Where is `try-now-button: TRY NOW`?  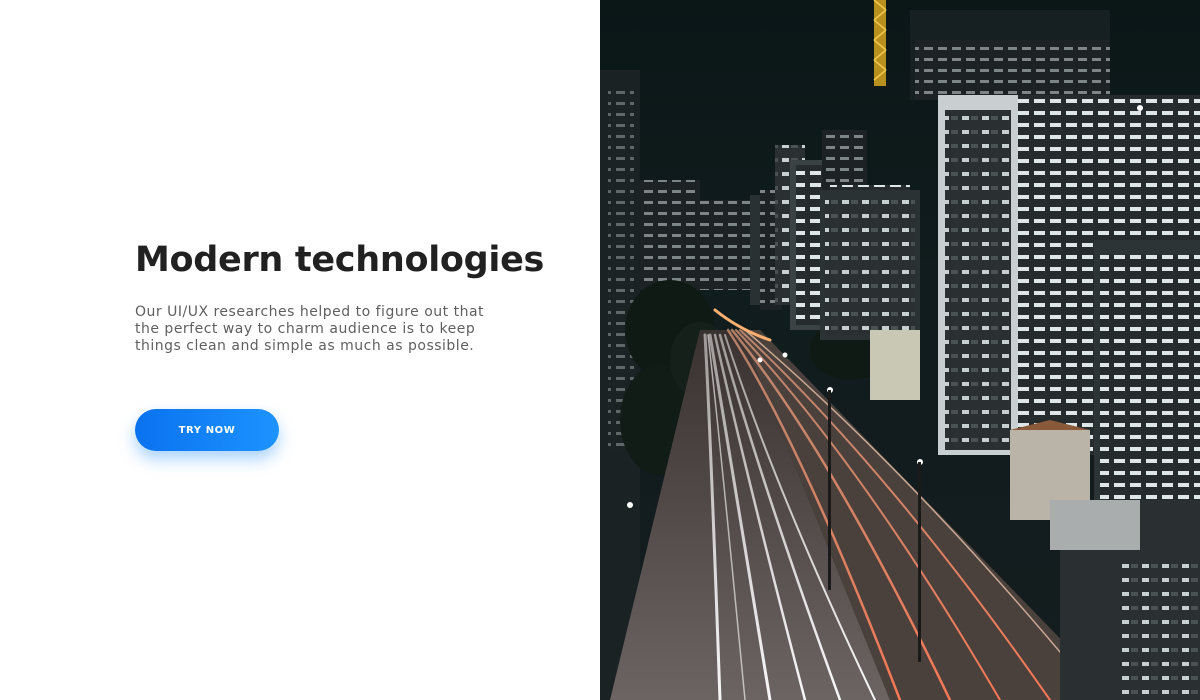 try-now-button: TRY NOW is located at coordinates (207, 430).